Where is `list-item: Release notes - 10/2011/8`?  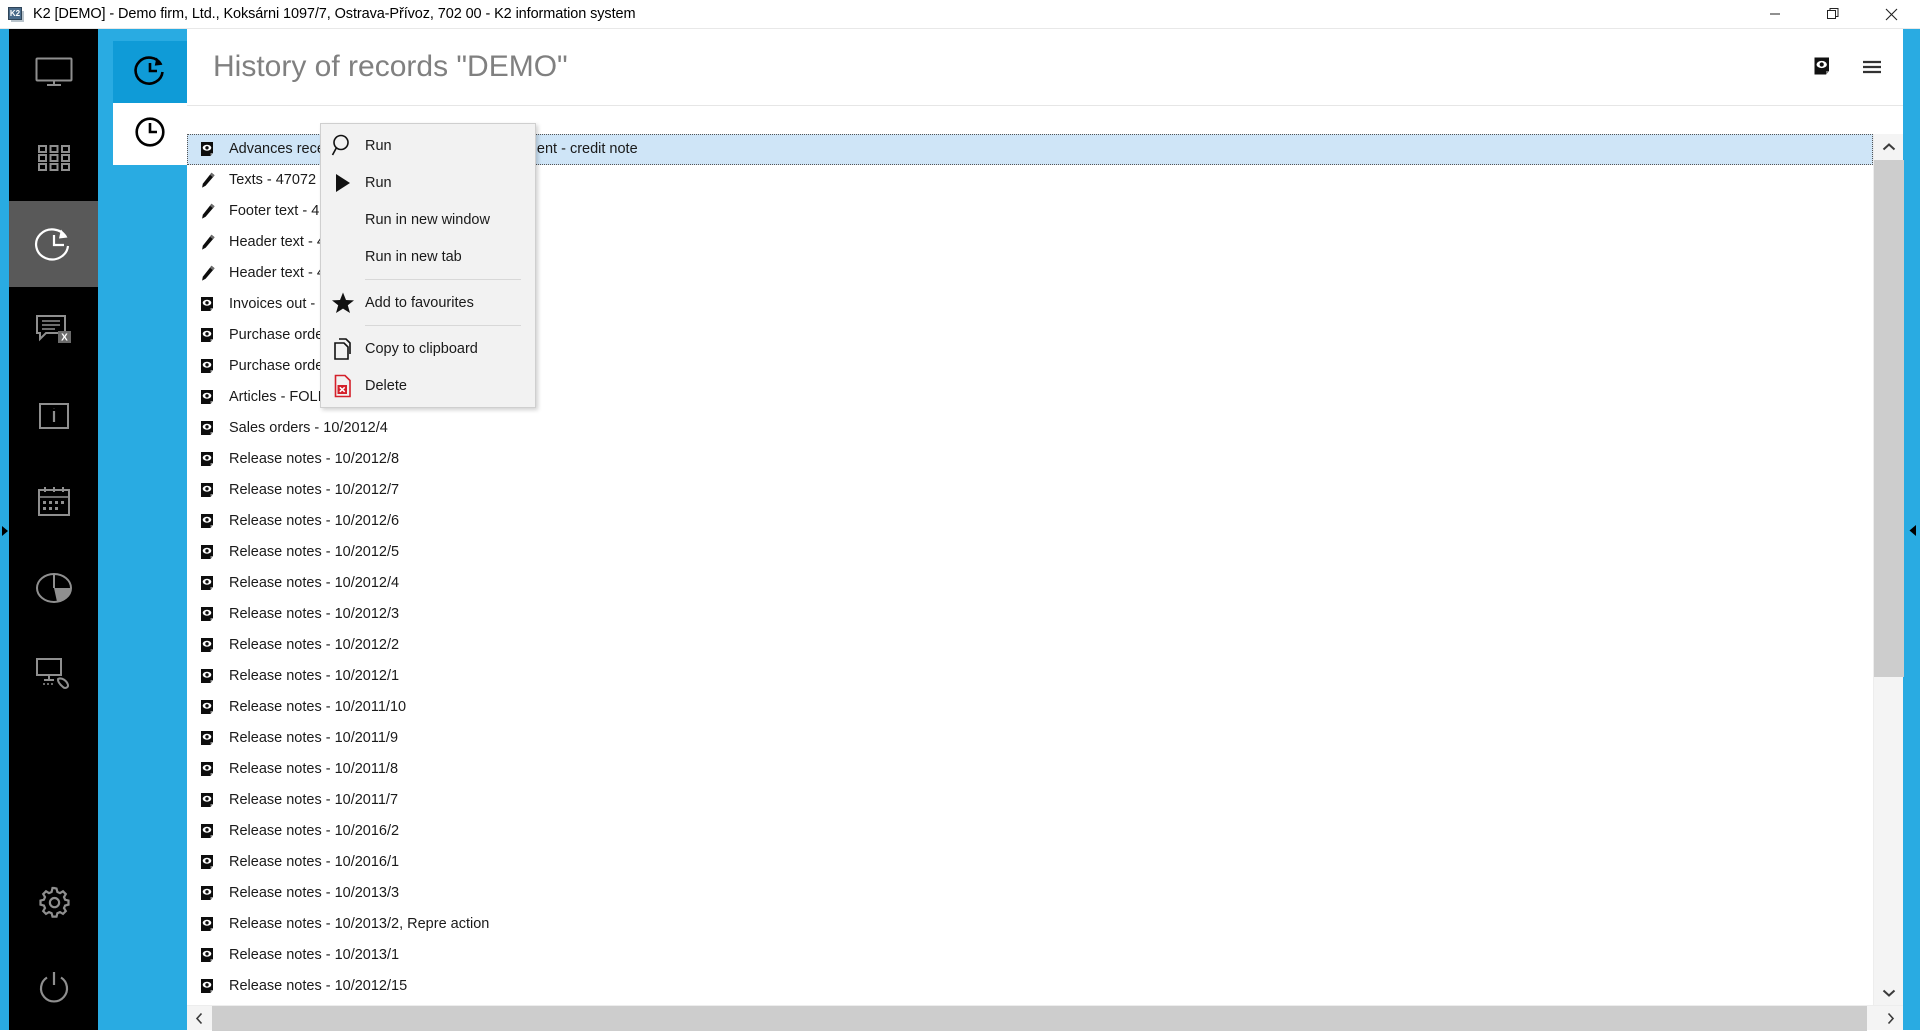 list-item: Release notes - 10/2011/8 is located at coordinates (1030, 769).